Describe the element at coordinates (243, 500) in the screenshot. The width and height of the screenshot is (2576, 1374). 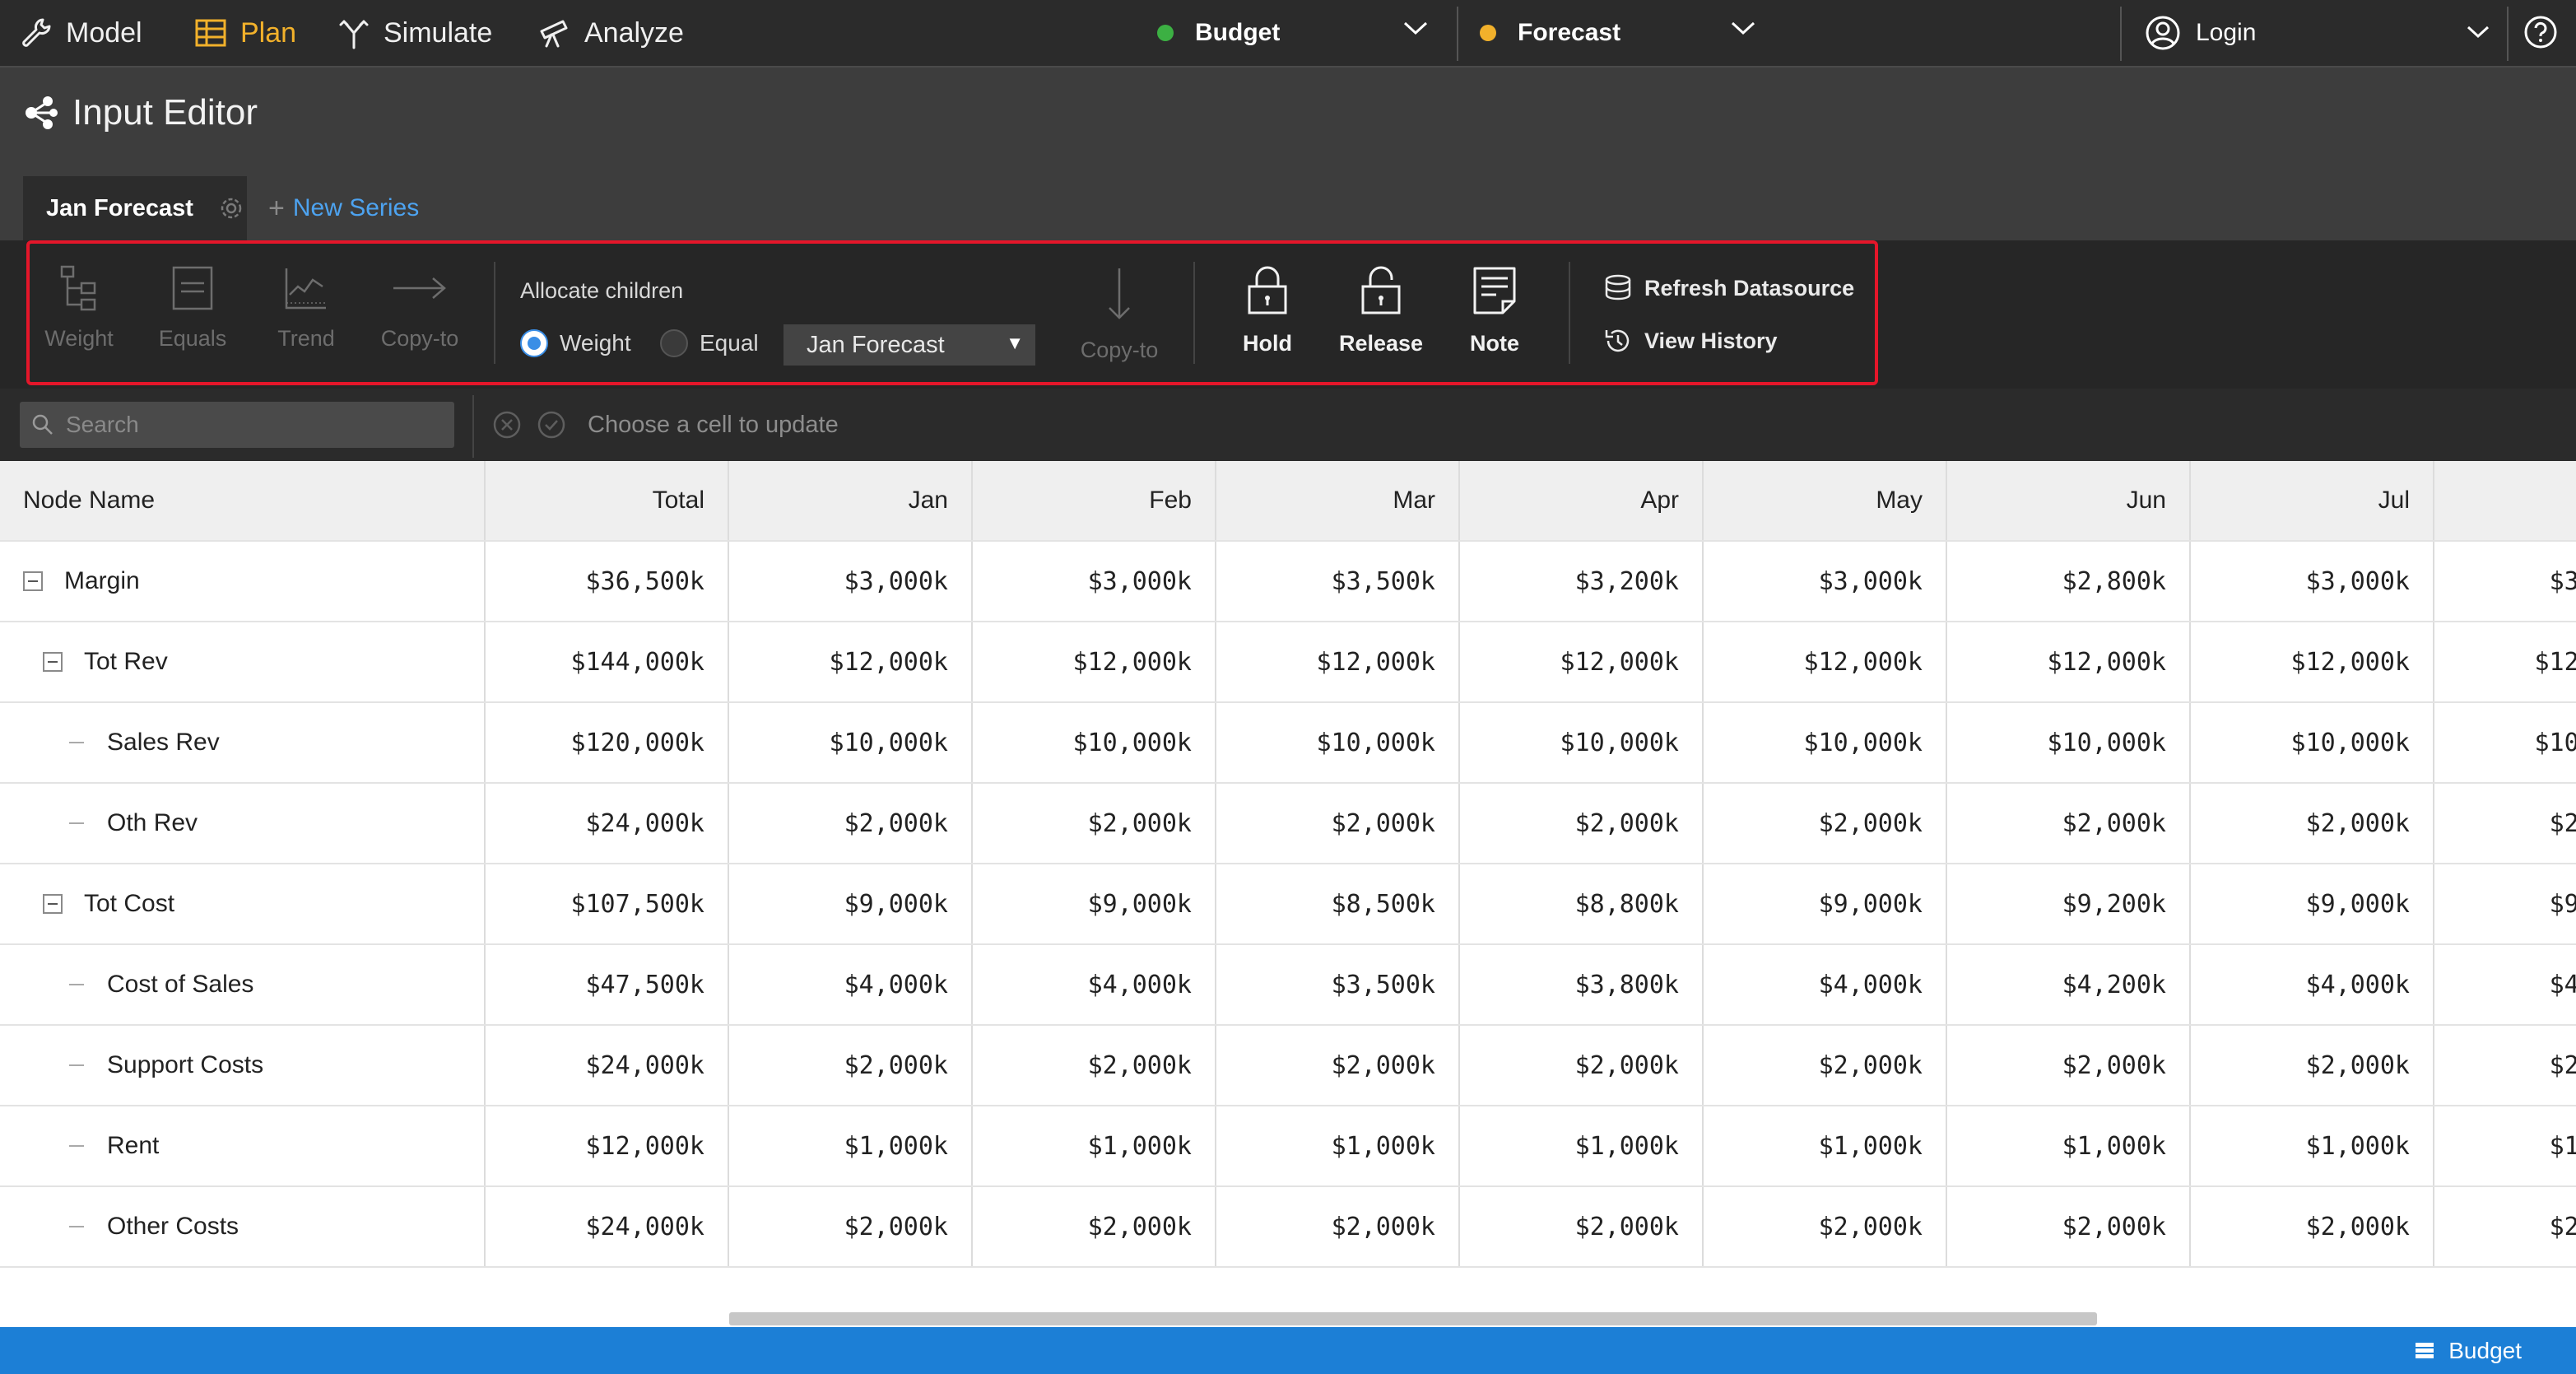
I see `column-header-node-name: Node Name` at that location.